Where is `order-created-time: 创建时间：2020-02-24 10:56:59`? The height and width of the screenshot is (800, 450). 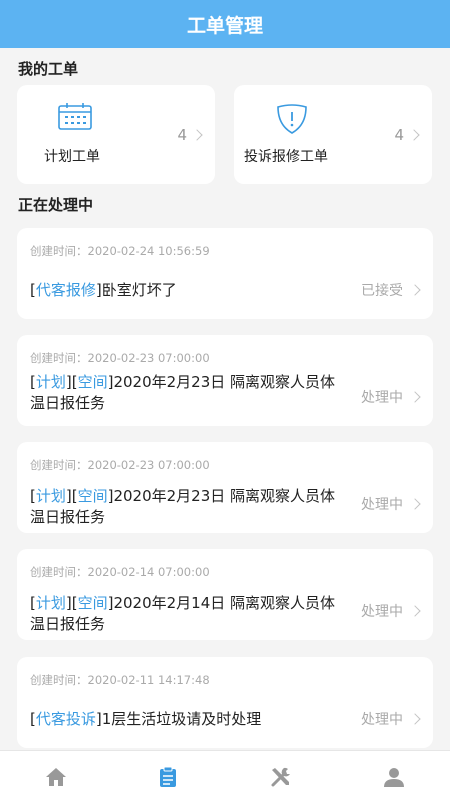 order-created-time: 创建时间：2020-02-24 10:56:59 is located at coordinates (120, 251).